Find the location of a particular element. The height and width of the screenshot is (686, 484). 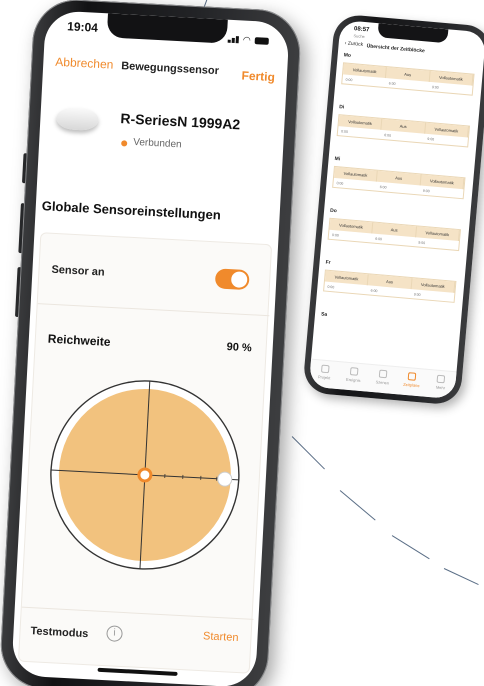

day-name: Di is located at coordinates (341, 107).